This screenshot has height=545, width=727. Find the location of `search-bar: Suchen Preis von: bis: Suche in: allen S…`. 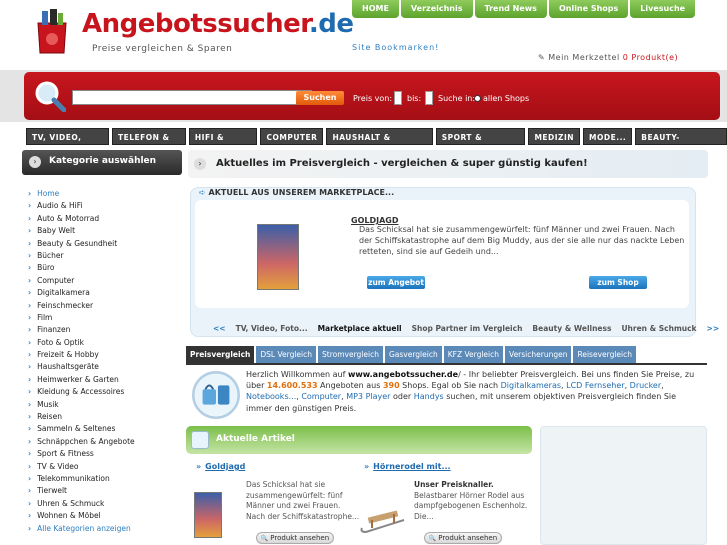

search-bar: Suchen Preis von: bis: Suche in: allen S… is located at coordinates (363, 96).